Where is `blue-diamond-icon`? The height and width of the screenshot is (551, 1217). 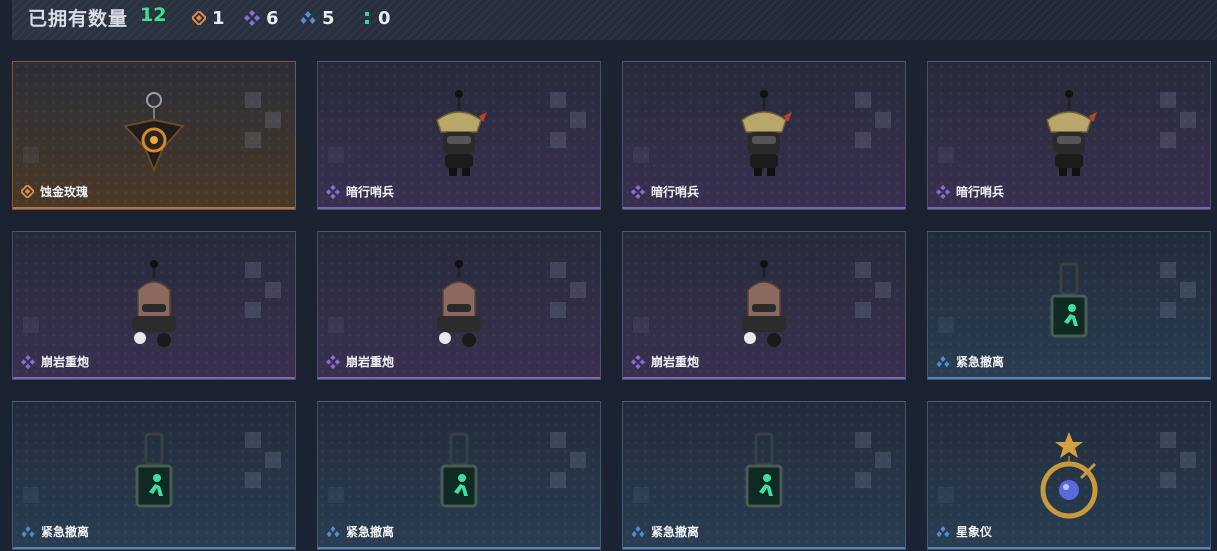 blue-diamond-icon is located at coordinates (308, 17).